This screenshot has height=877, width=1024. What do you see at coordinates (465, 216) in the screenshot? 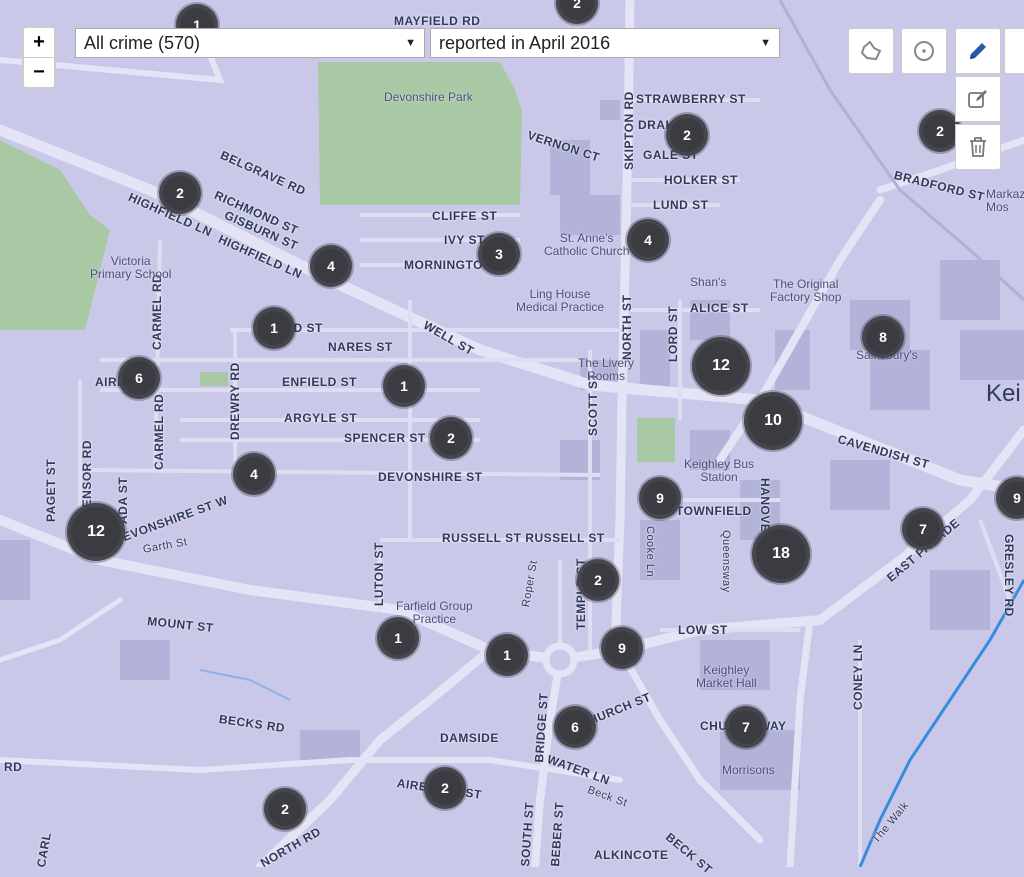
I see `street-label: CLIFFE ST` at bounding box center [465, 216].